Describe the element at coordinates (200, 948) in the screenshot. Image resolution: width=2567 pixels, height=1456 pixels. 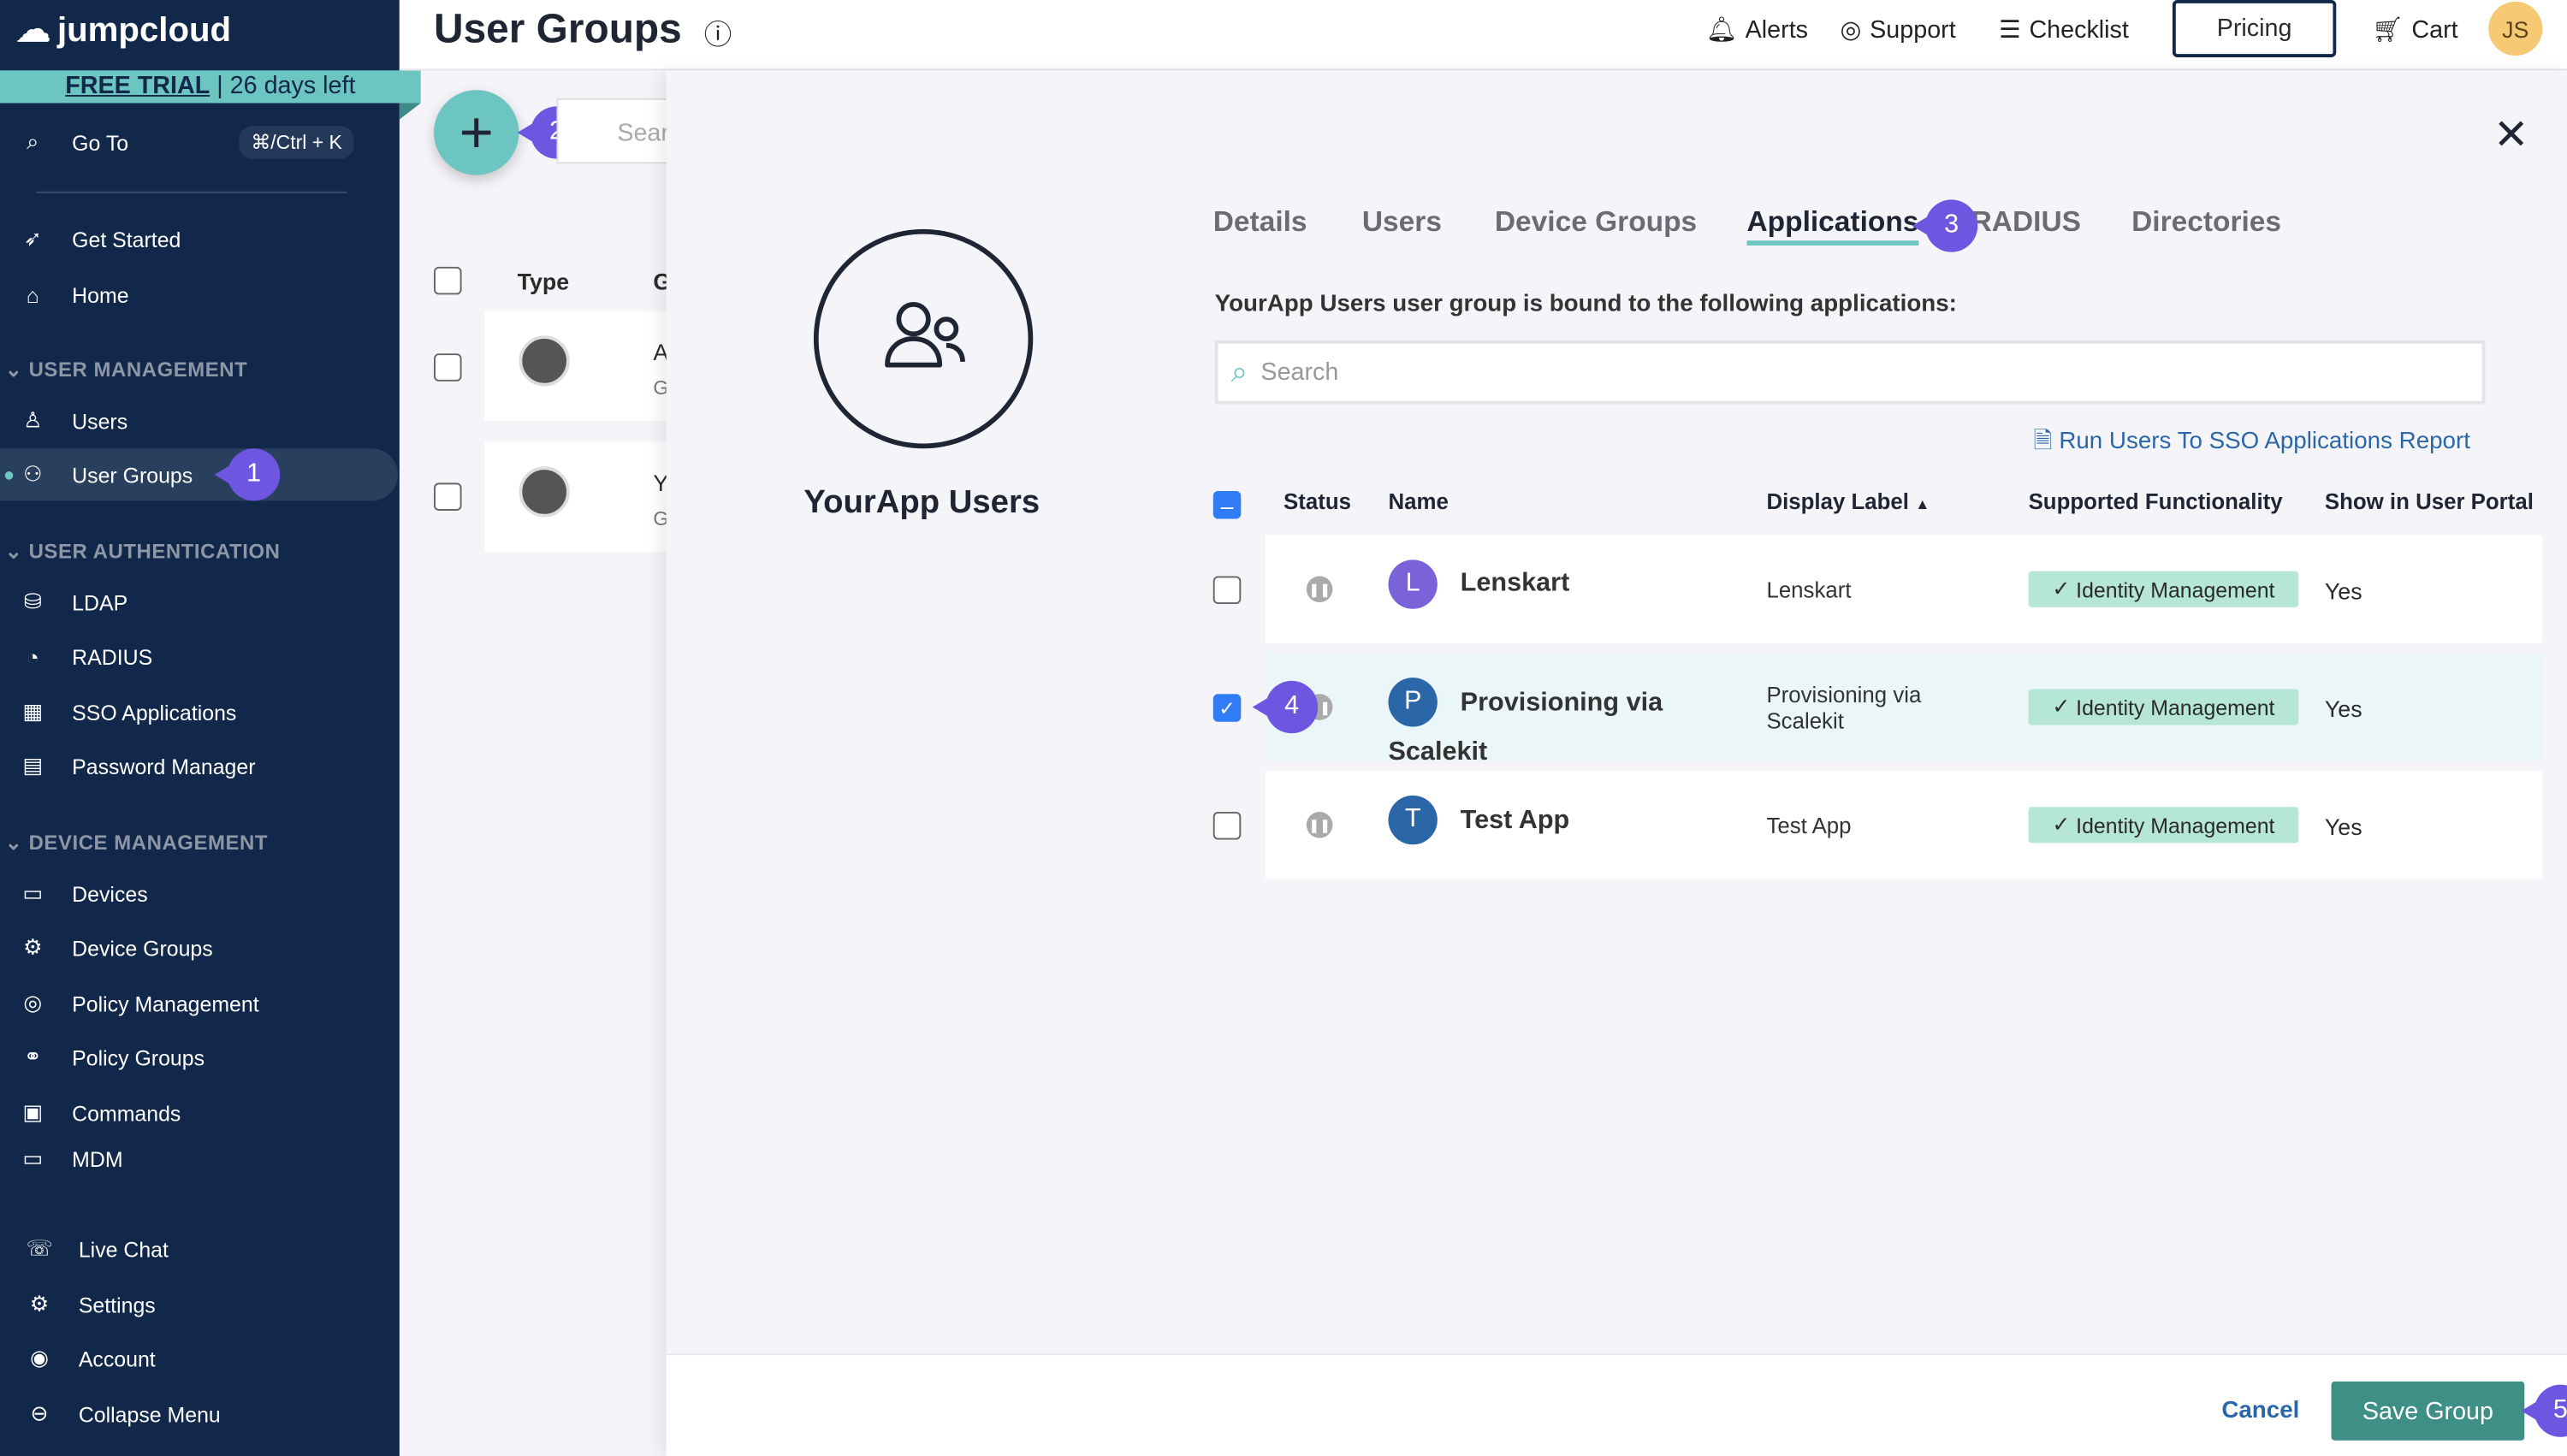
I see `sidebar-item-device-groups: ⚙ Device Groups` at that location.